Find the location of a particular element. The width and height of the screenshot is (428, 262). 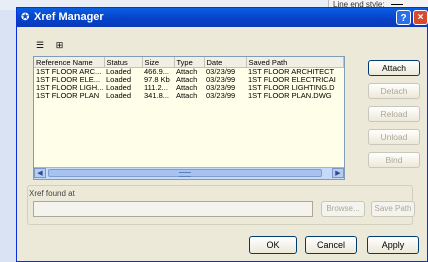

column-header-reference-name: Reference Name is located at coordinates (69, 62).